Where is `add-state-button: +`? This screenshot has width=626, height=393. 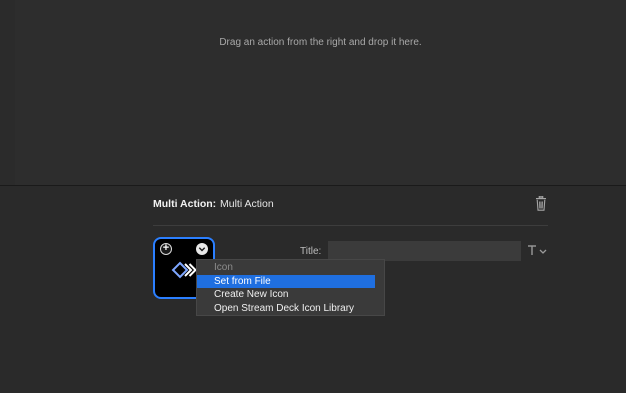
add-state-button: + is located at coordinates (166, 249).